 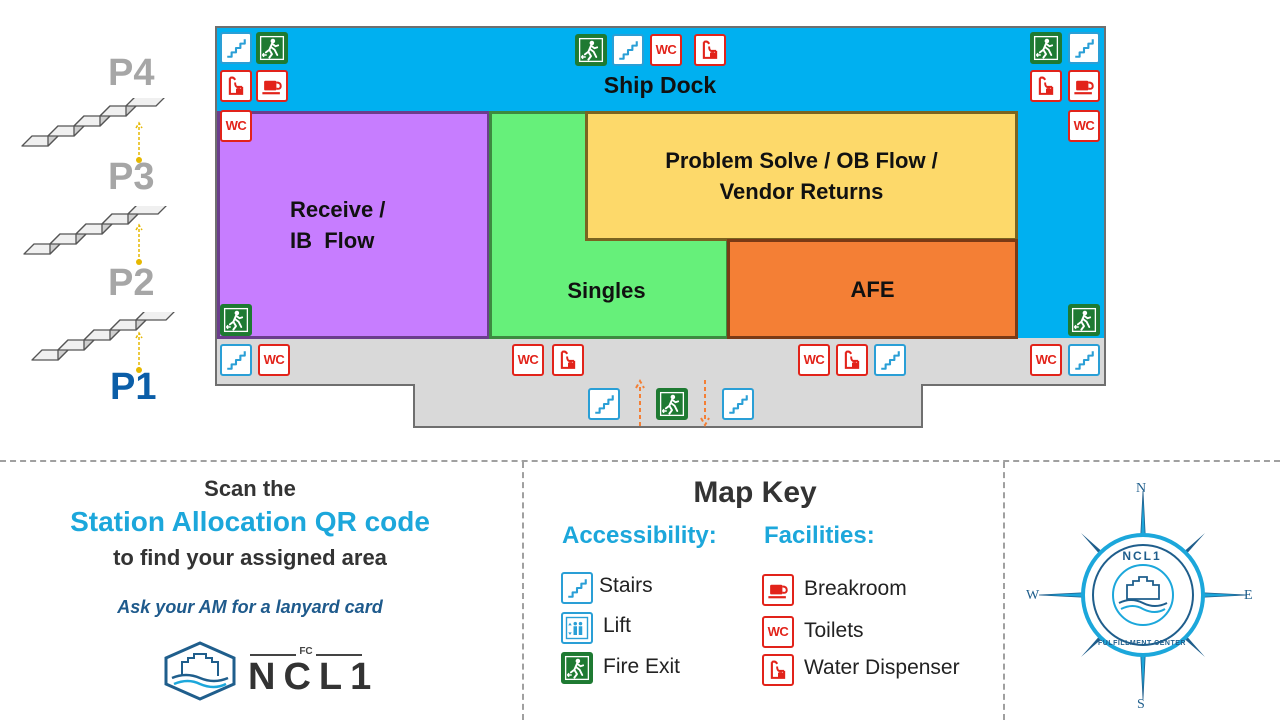 What do you see at coordinates (1142, 643) in the screenshot?
I see `badge-bottom-label: FULFILLMENT CENTER` at bounding box center [1142, 643].